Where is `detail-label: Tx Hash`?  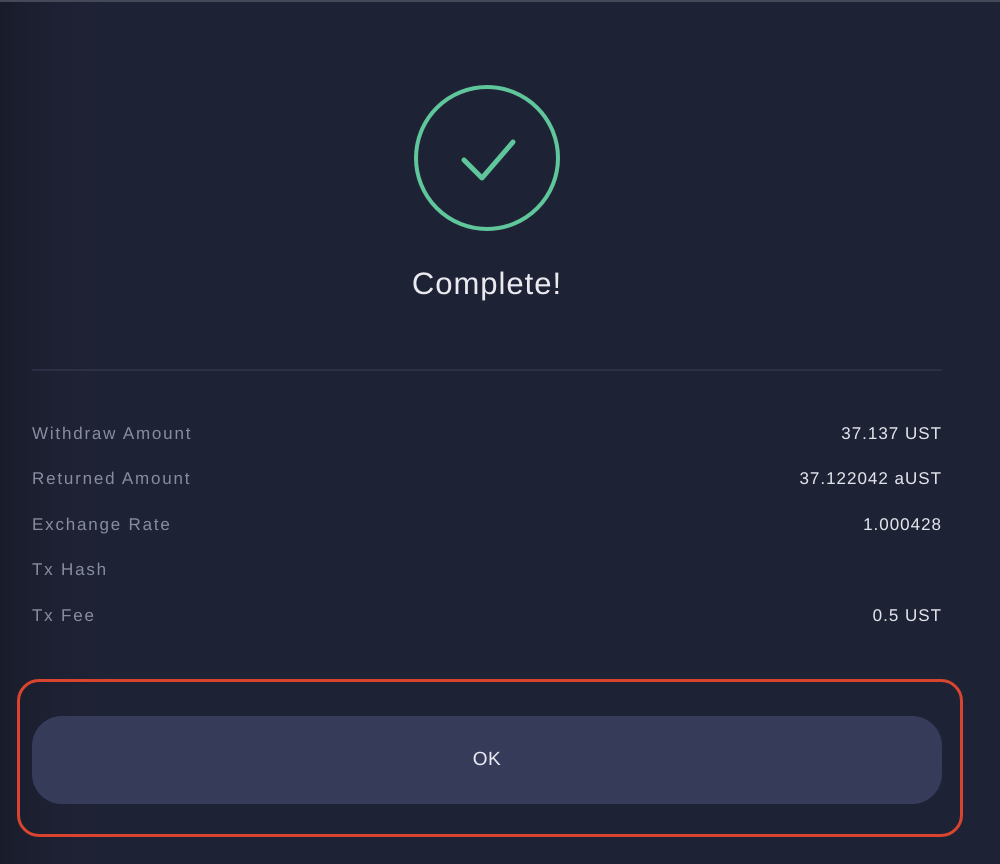 detail-label: Tx Hash is located at coordinates (70, 570).